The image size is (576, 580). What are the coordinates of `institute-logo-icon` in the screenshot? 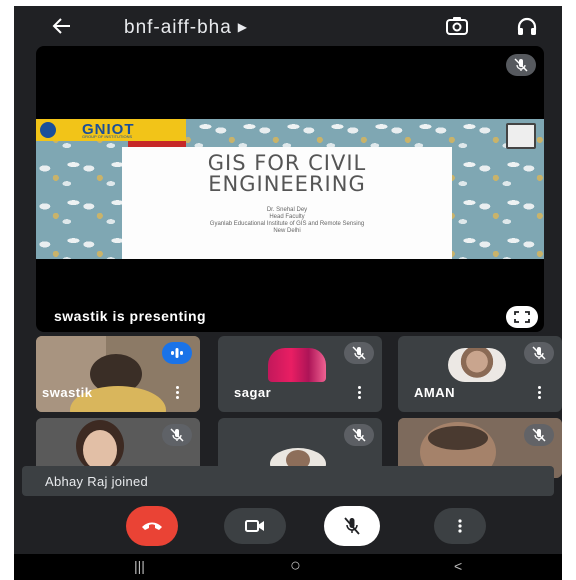 It's located at (521, 136).